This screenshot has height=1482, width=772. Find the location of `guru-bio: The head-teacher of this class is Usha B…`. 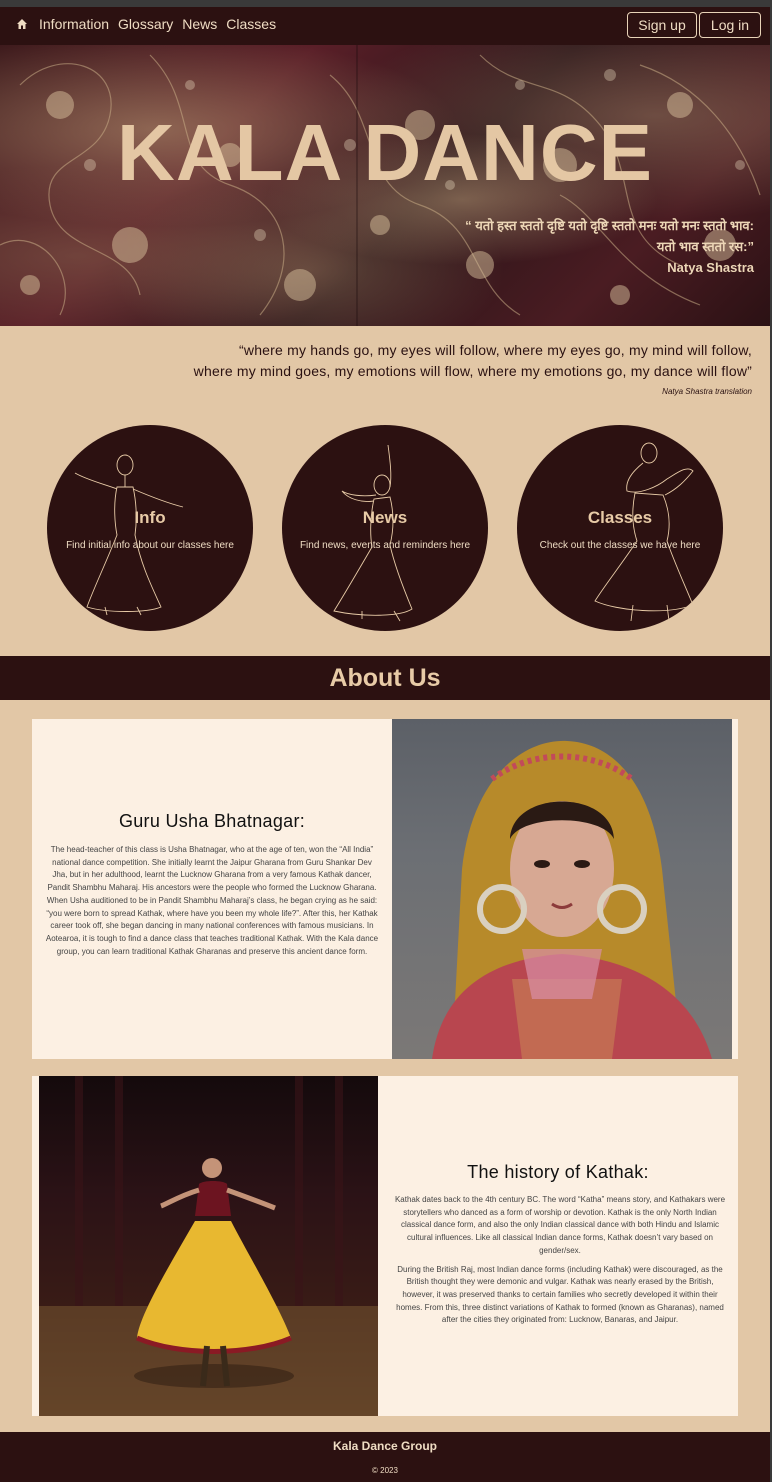

guru-bio: The head-teacher of this class is Usha B… is located at coordinates (212, 900).